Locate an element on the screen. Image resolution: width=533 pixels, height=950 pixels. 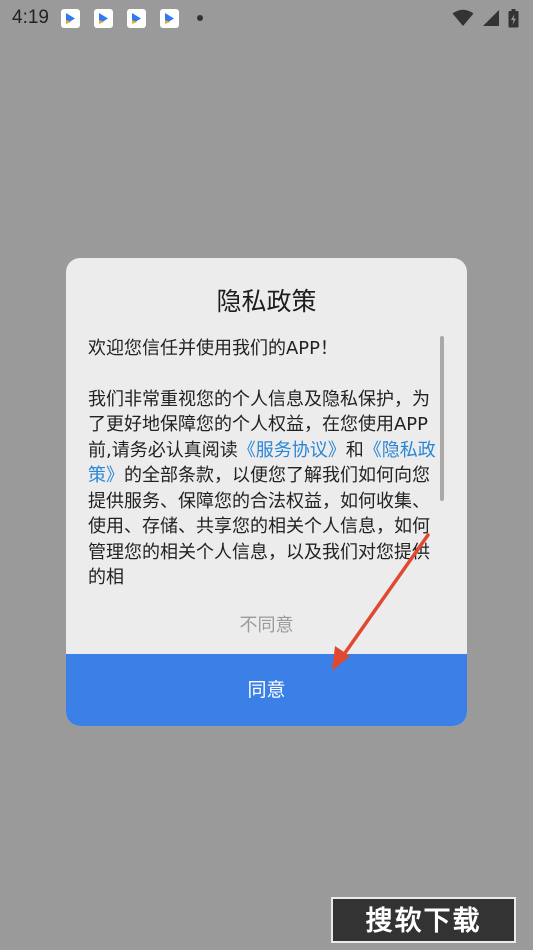
site-watermark: 搜软下载 is located at coordinates (423, 920).